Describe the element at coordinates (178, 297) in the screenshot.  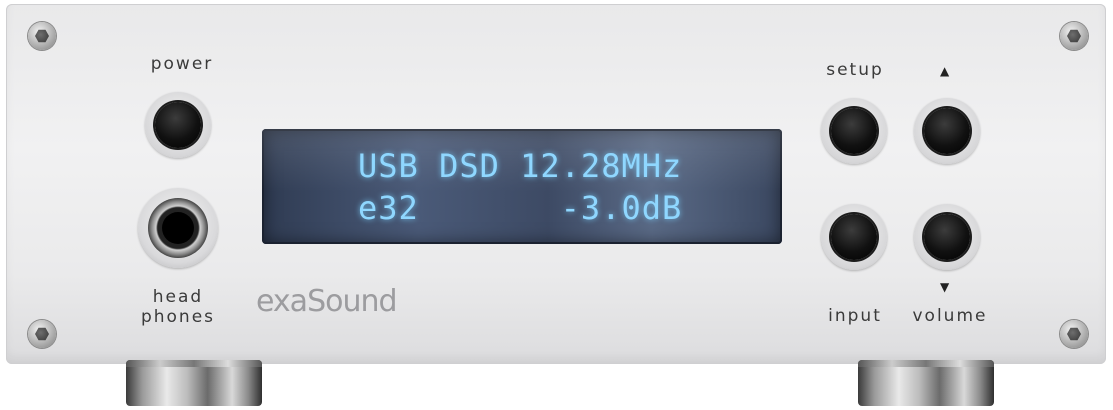
I see `headphones-label-line1: head` at that location.